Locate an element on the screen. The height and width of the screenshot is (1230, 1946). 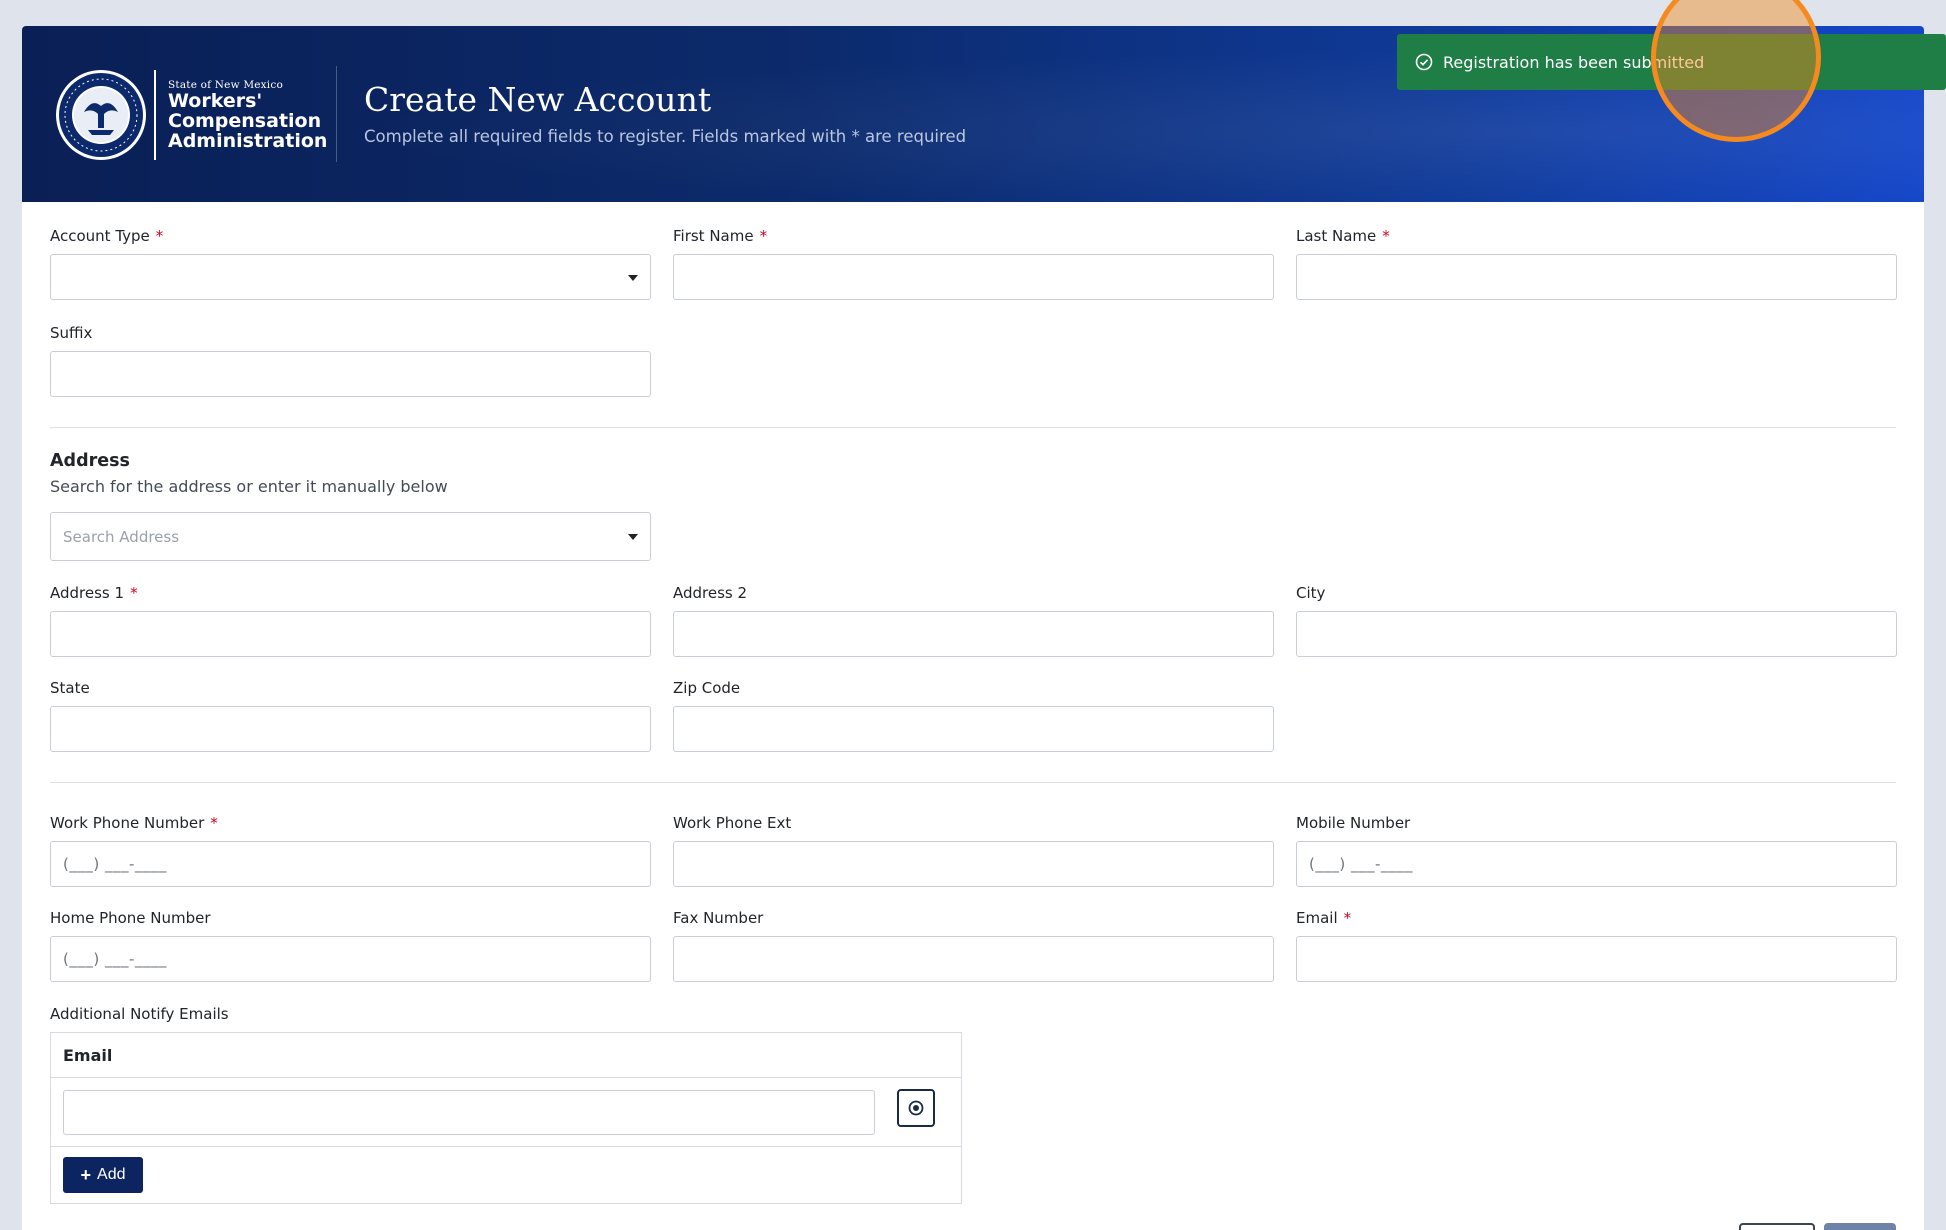
first-name-input is located at coordinates (973, 277).